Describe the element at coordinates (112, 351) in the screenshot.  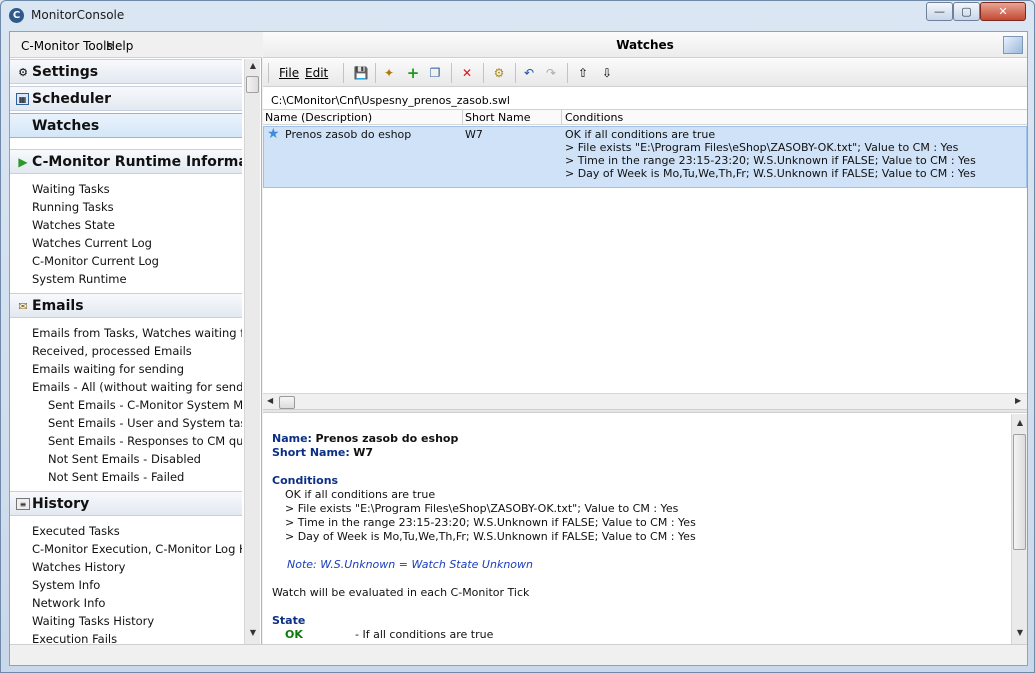
I see `nav-item-received-emails: Received, processed Emails` at that location.